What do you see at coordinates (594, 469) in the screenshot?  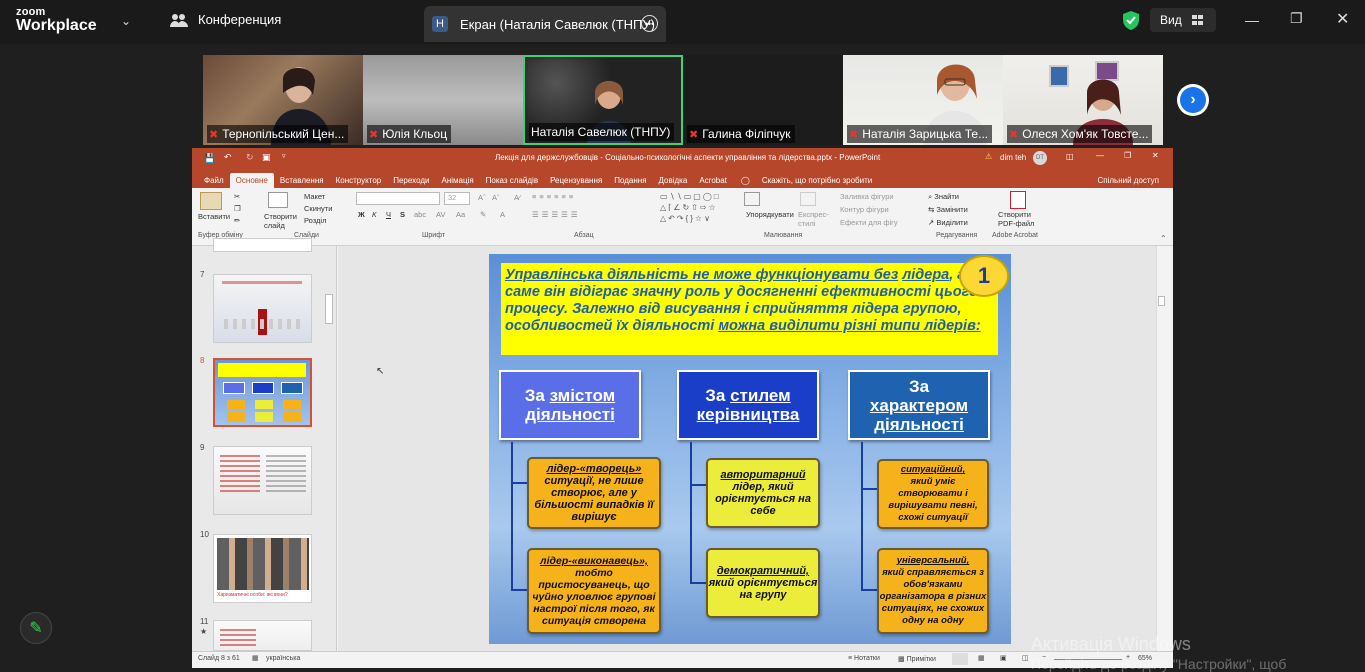 I see `leader-type-name: лідер-«творець»` at bounding box center [594, 469].